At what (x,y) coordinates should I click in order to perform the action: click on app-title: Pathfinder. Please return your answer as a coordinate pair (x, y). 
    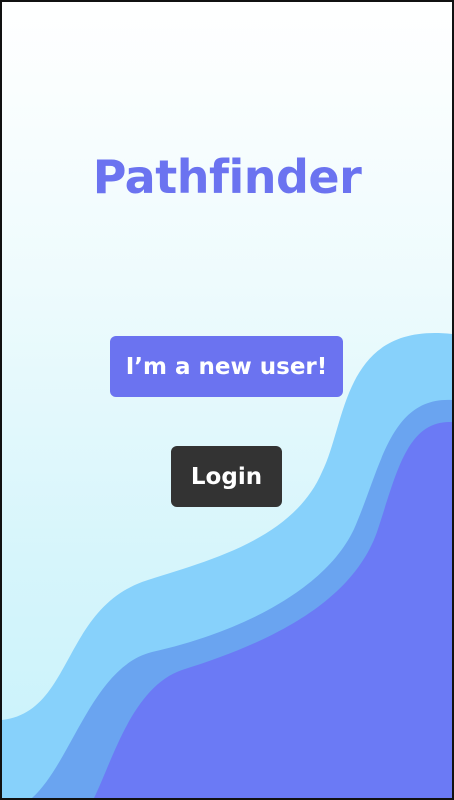
    Looking at the image, I should click on (227, 177).